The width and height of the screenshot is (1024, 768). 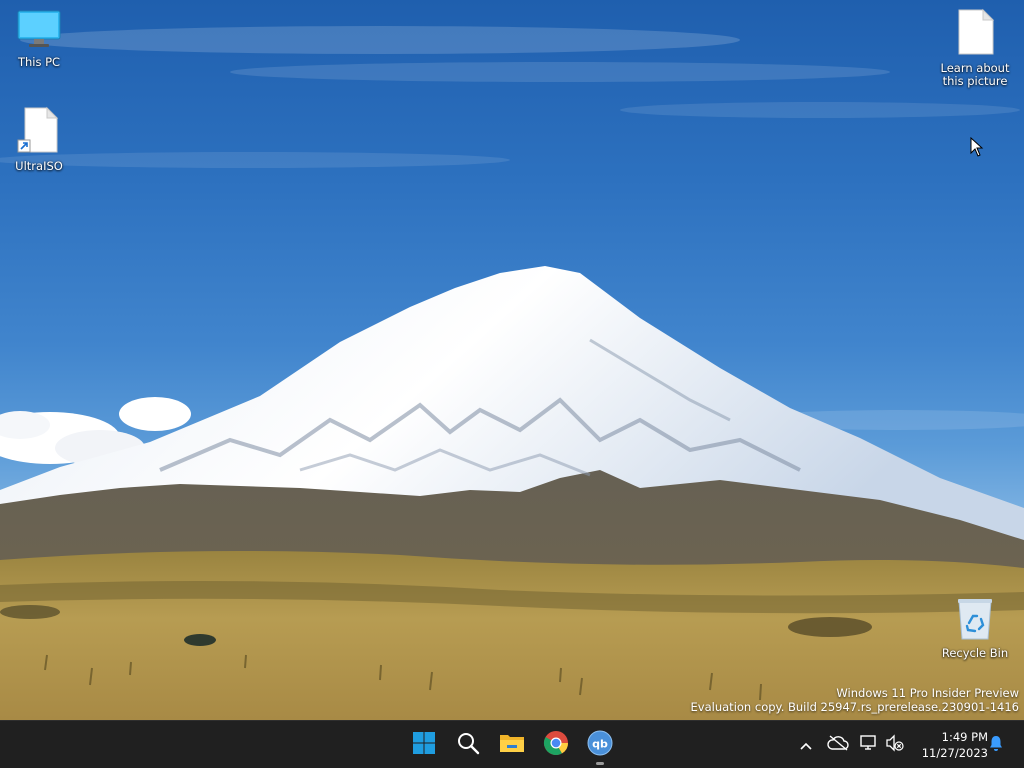 I want to click on notification-button, so click(x=996, y=745).